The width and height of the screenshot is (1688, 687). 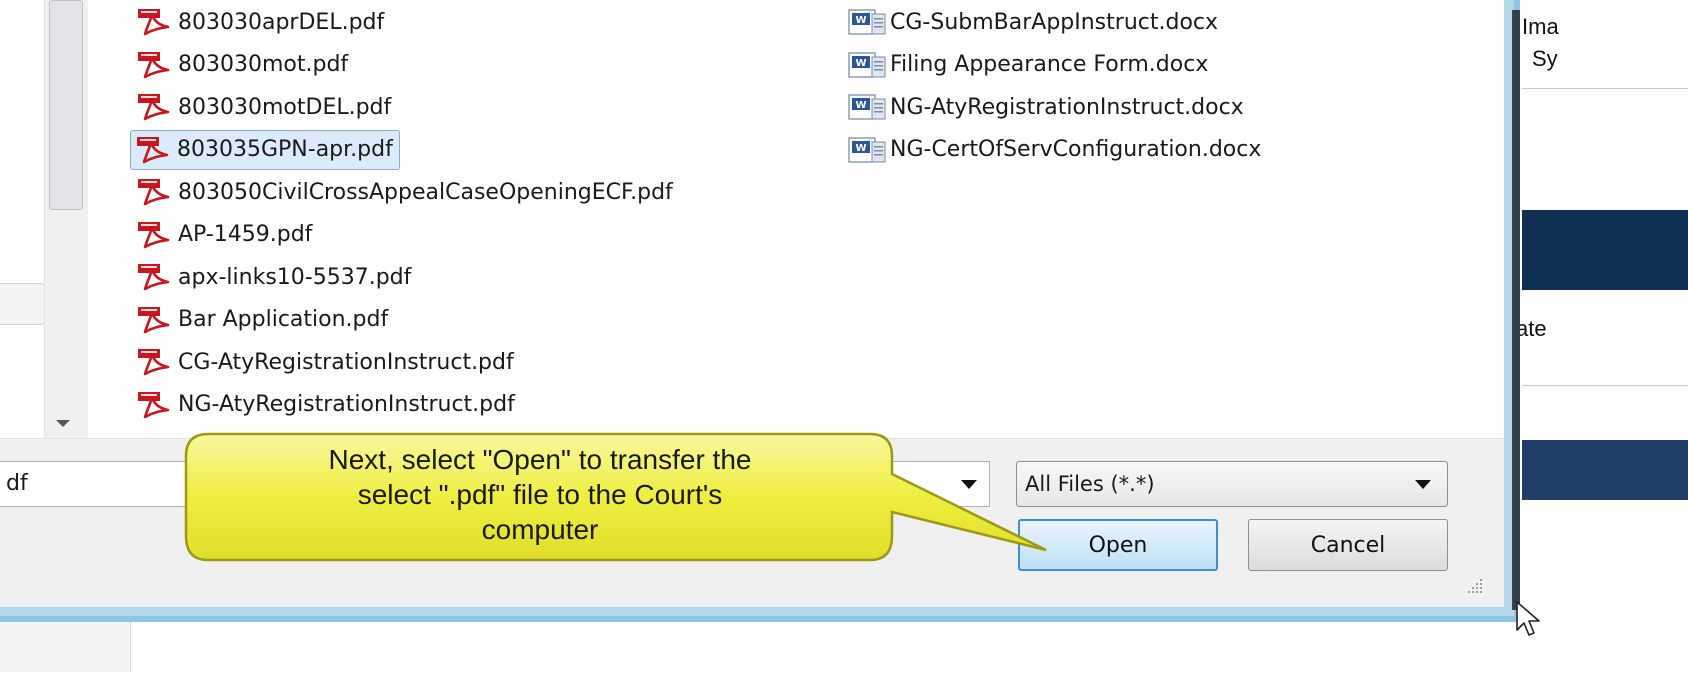 What do you see at coordinates (245, 234) in the screenshot?
I see `file-name-label: AP-1459.pdf` at bounding box center [245, 234].